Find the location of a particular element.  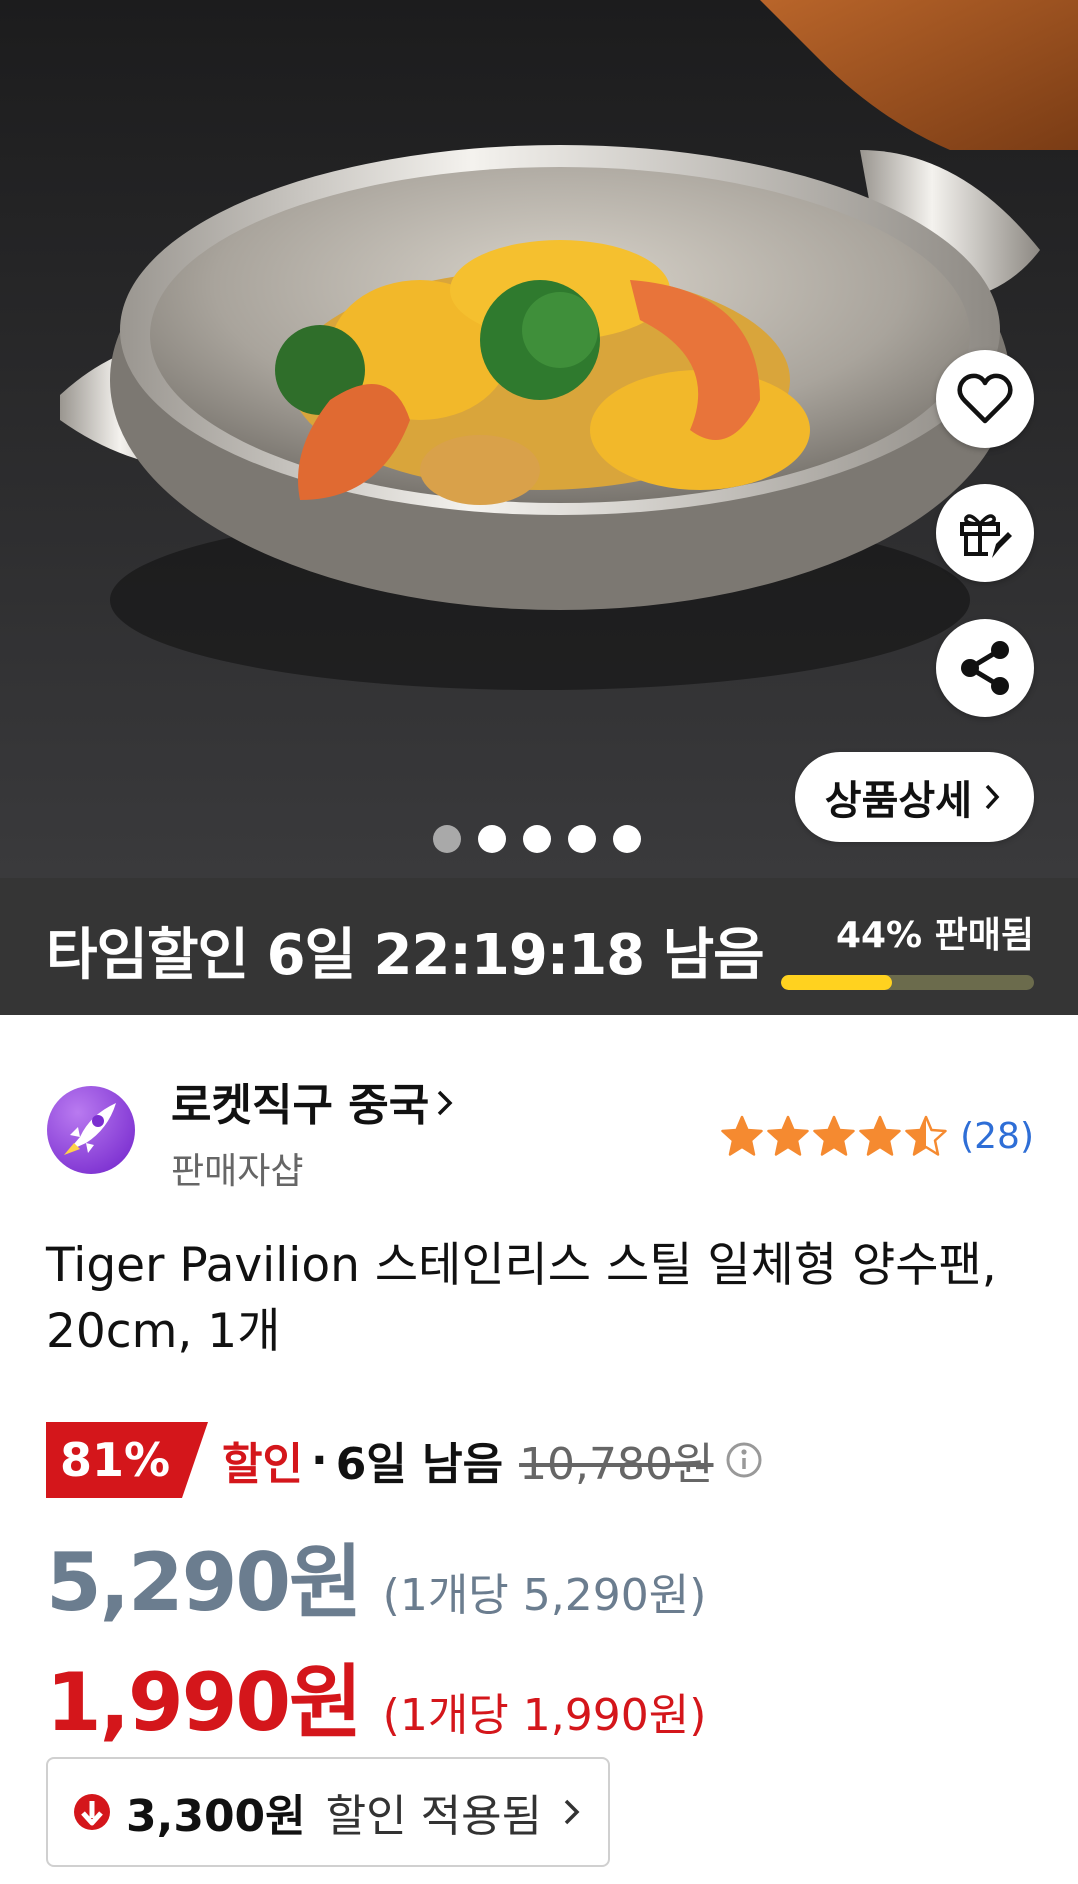

sale-price-row: 5,290원 (1개당 5,290원) is located at coordinates (376, 1576).